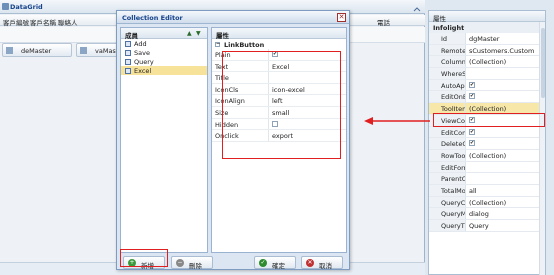 This screenshot has height=275, width=554. I want to click on cancel-button: ✕ 取消, so click(322, 263).